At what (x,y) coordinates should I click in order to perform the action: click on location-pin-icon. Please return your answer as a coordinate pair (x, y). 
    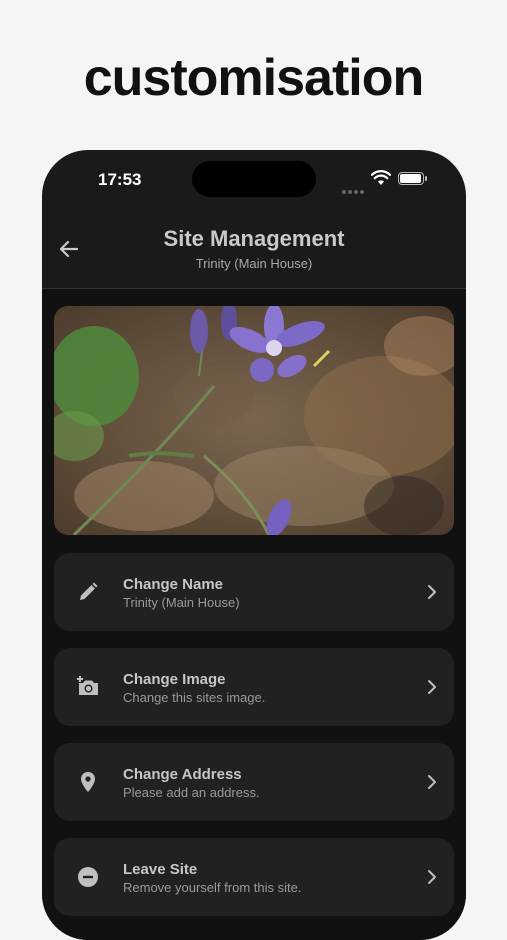
    Looking at the image, I should click on (88, 782).